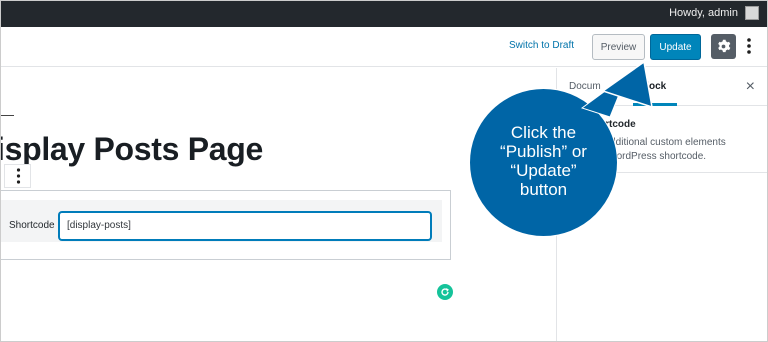 The height and width of the screenshot is (342, 768). Describe the element at coordinates (616, 89) in the screenshot. I see `callout-arrow` at that location.